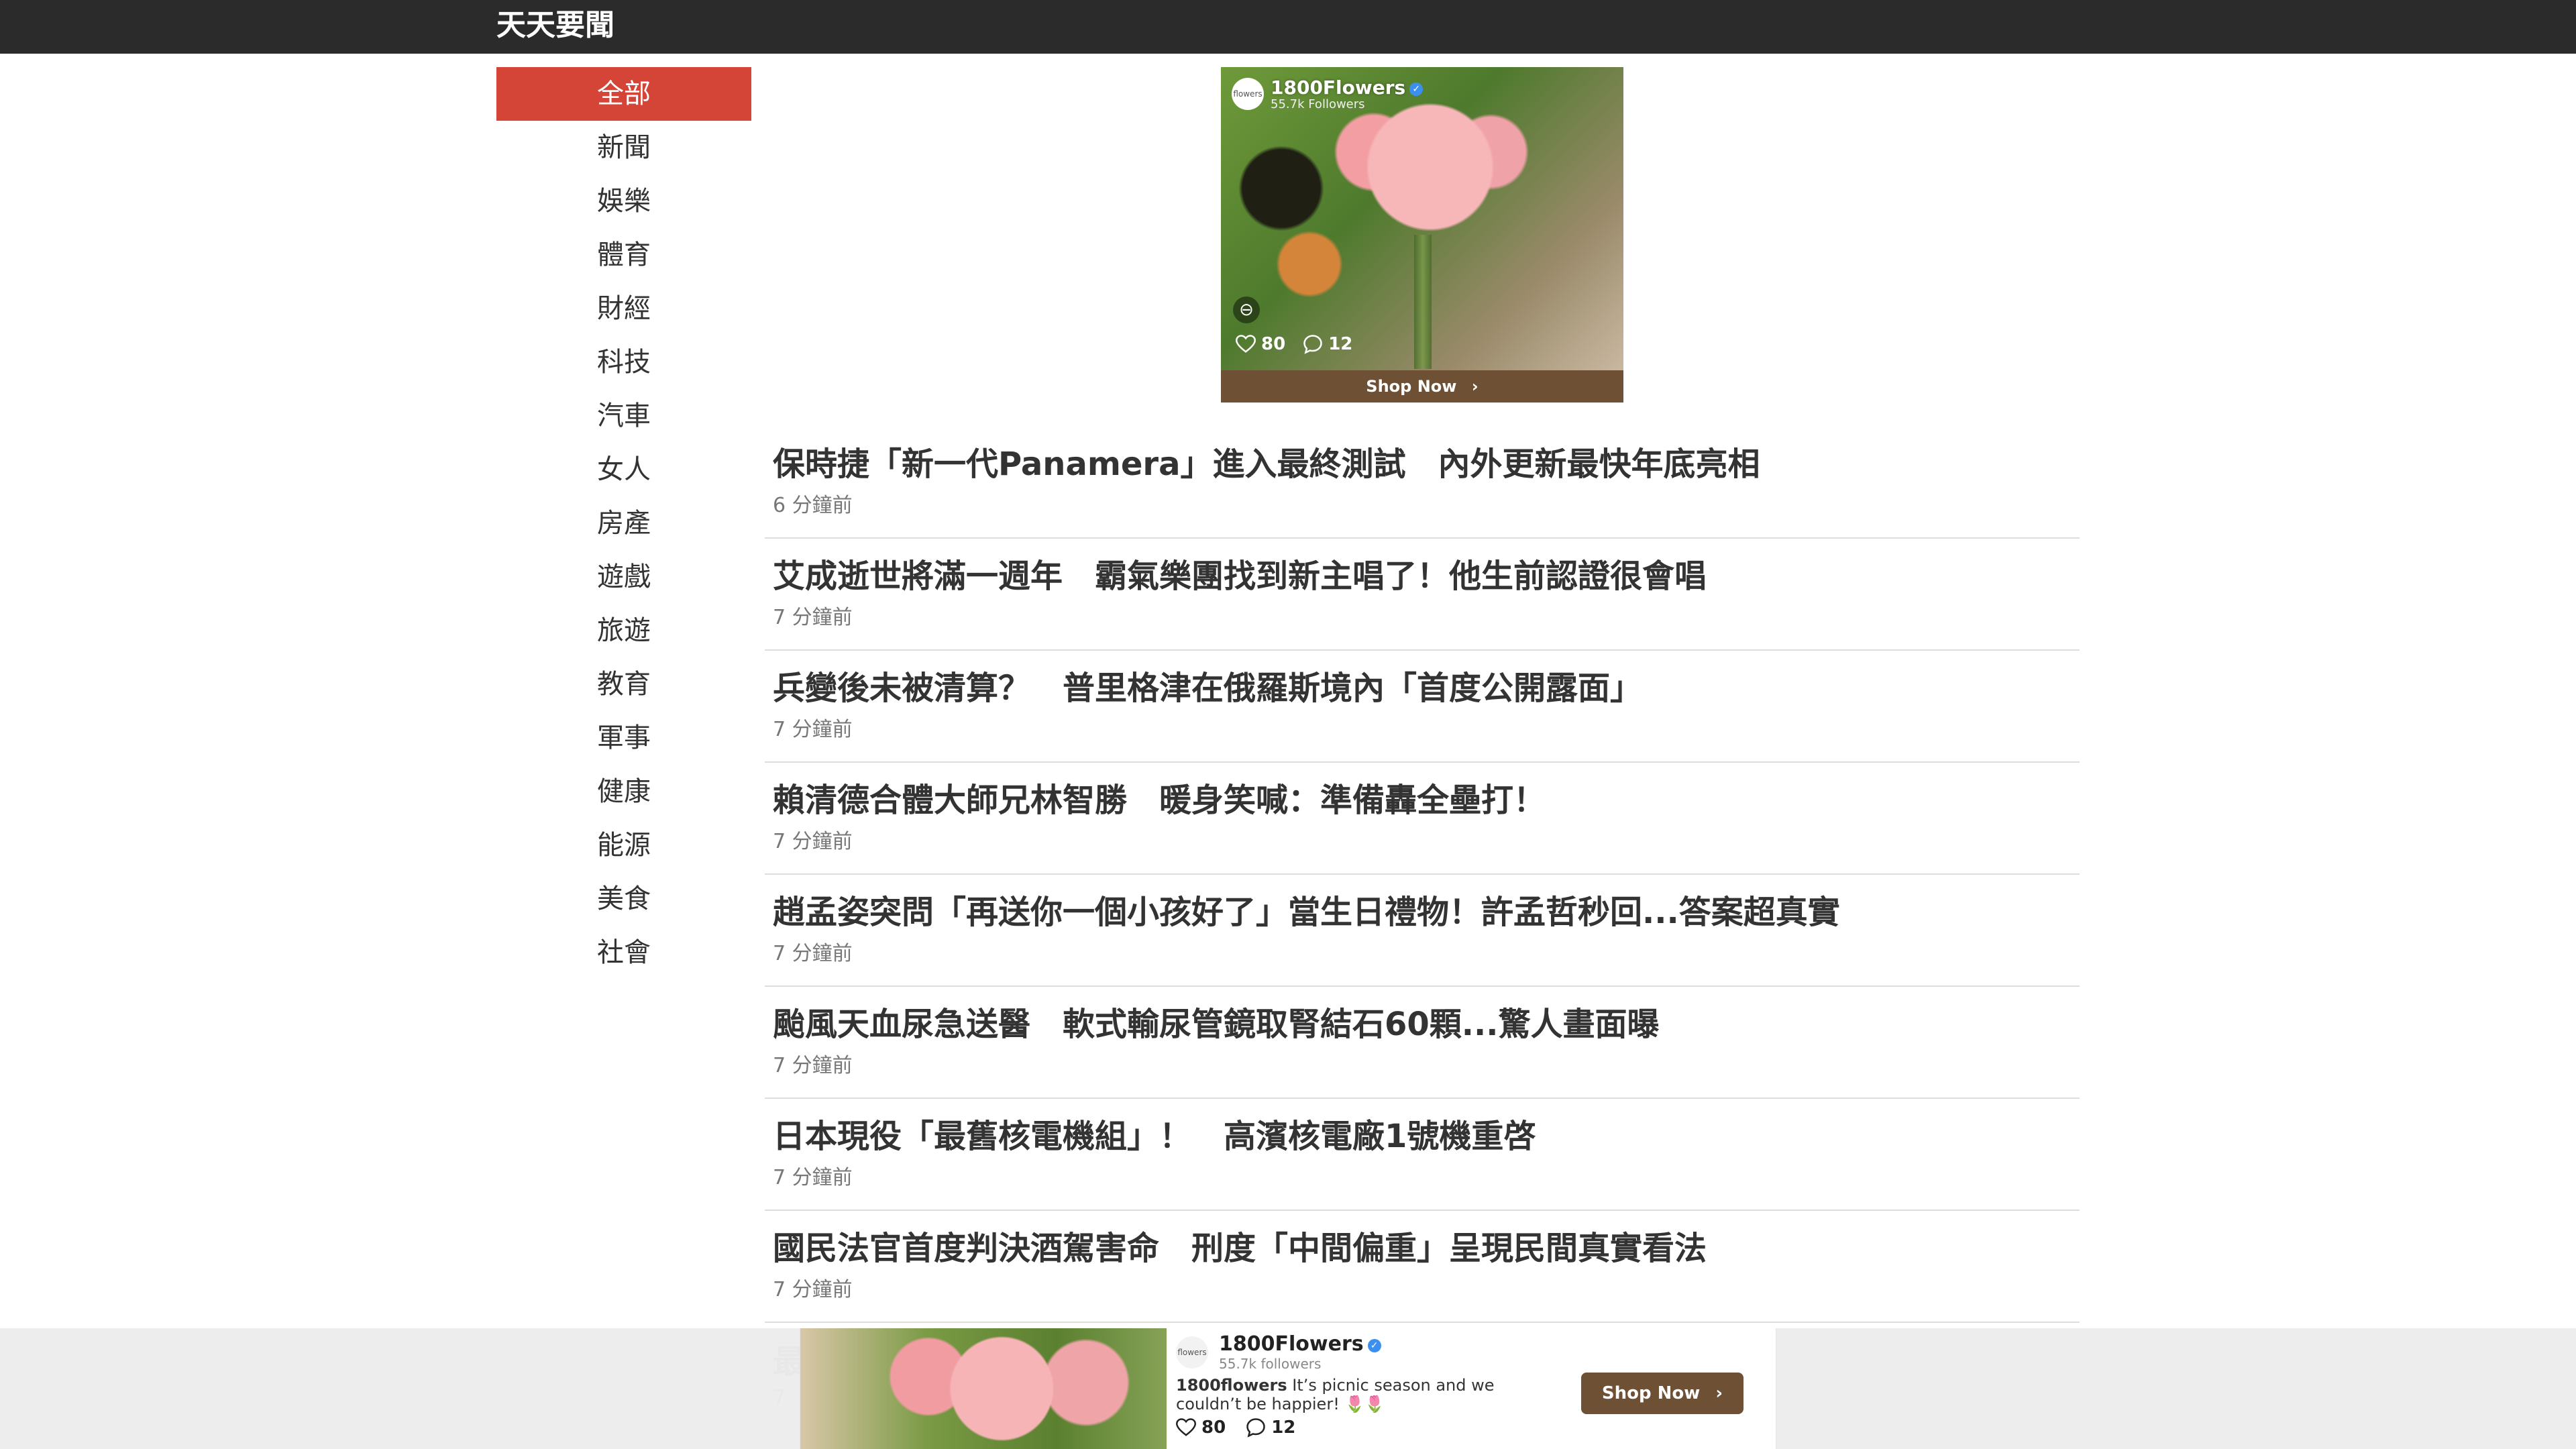  What do you see at coordinates (1426, 1240) in the screenshot?
I see `news-title: 國民法官首度判決酒駕害命 刑度「中間偏重」呈現民間真實看法` at bounding box center [1426, 1240].